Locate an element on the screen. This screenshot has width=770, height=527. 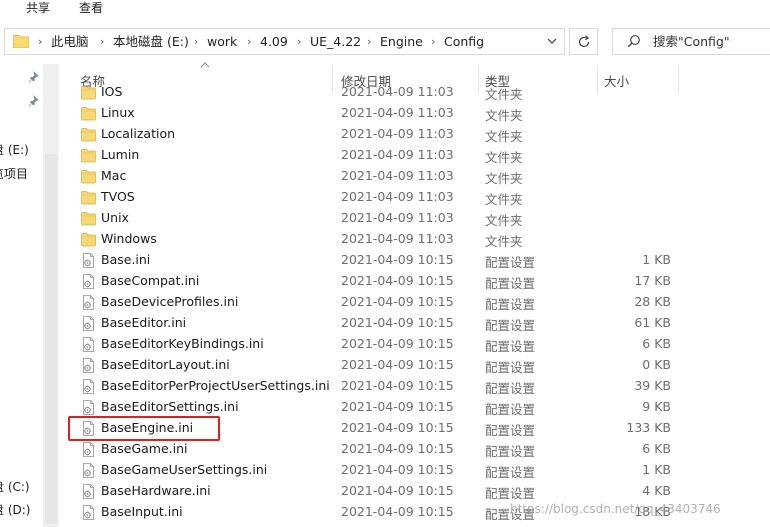
file-name: BaseGameUserSettings.ini is located at coordinates (184, 469).